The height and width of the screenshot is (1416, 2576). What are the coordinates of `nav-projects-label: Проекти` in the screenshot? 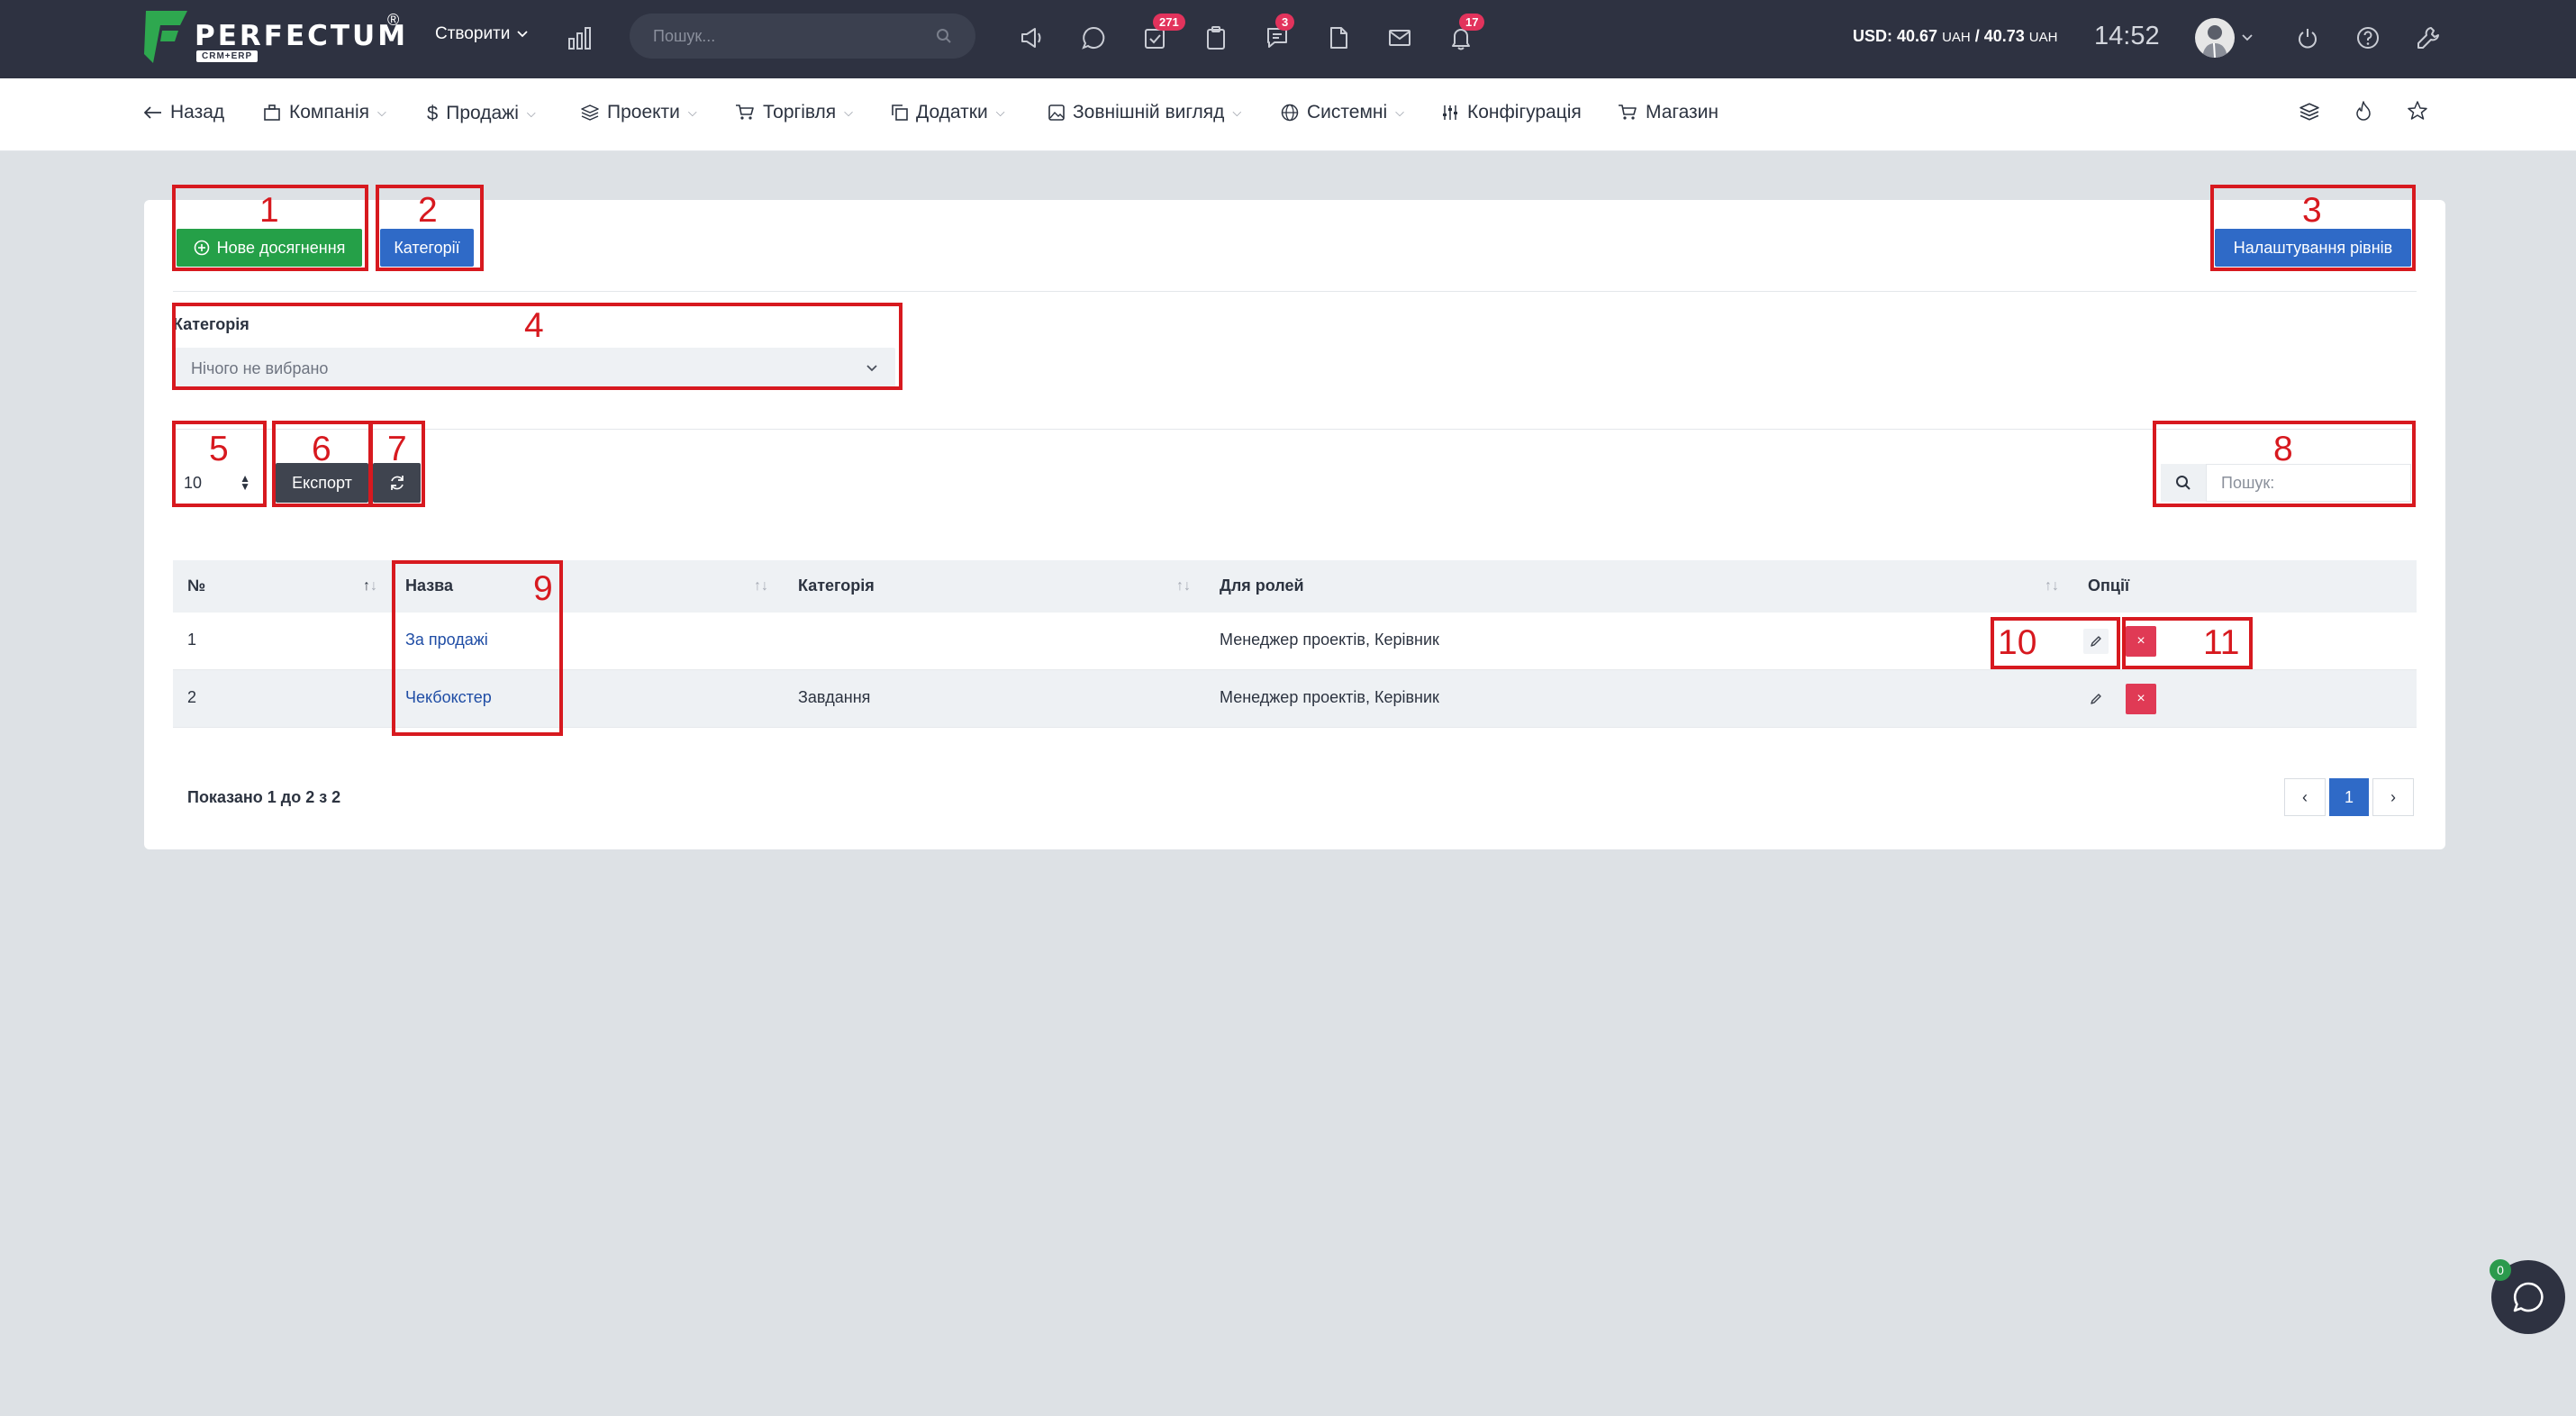 It's located at (643, 112).